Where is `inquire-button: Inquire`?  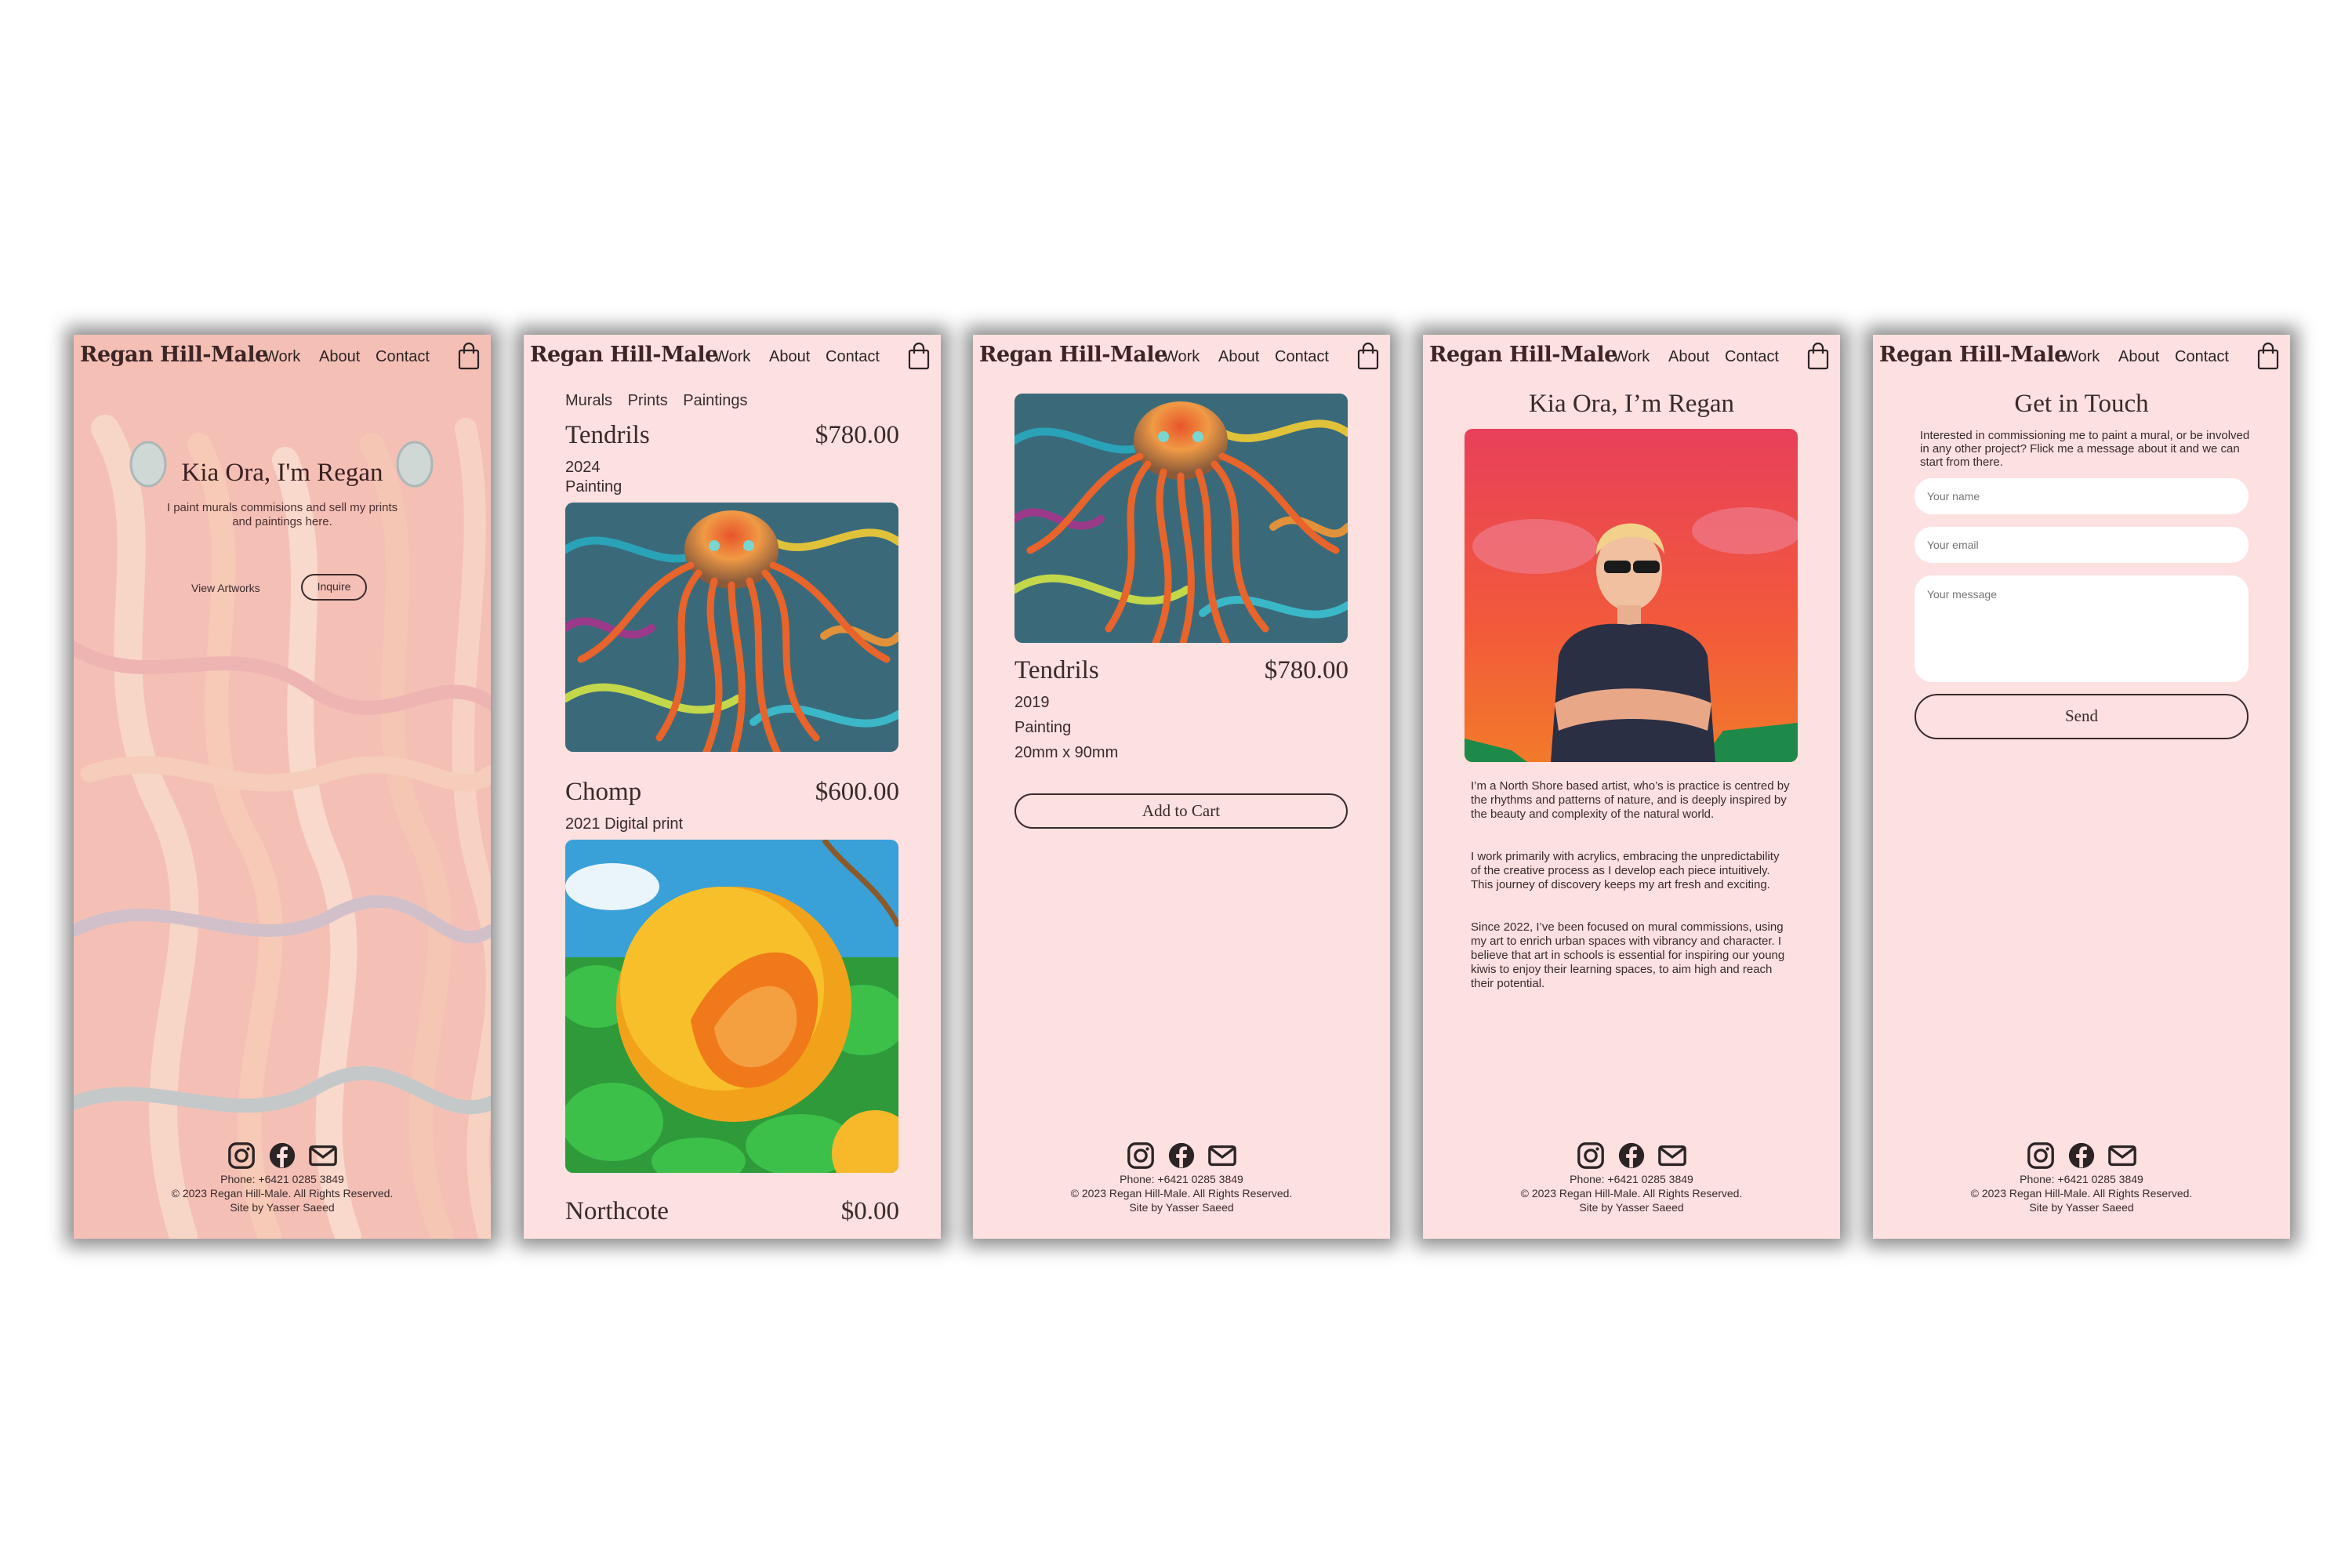 inquire-button: Inquire is located at coordinates (334, 587).